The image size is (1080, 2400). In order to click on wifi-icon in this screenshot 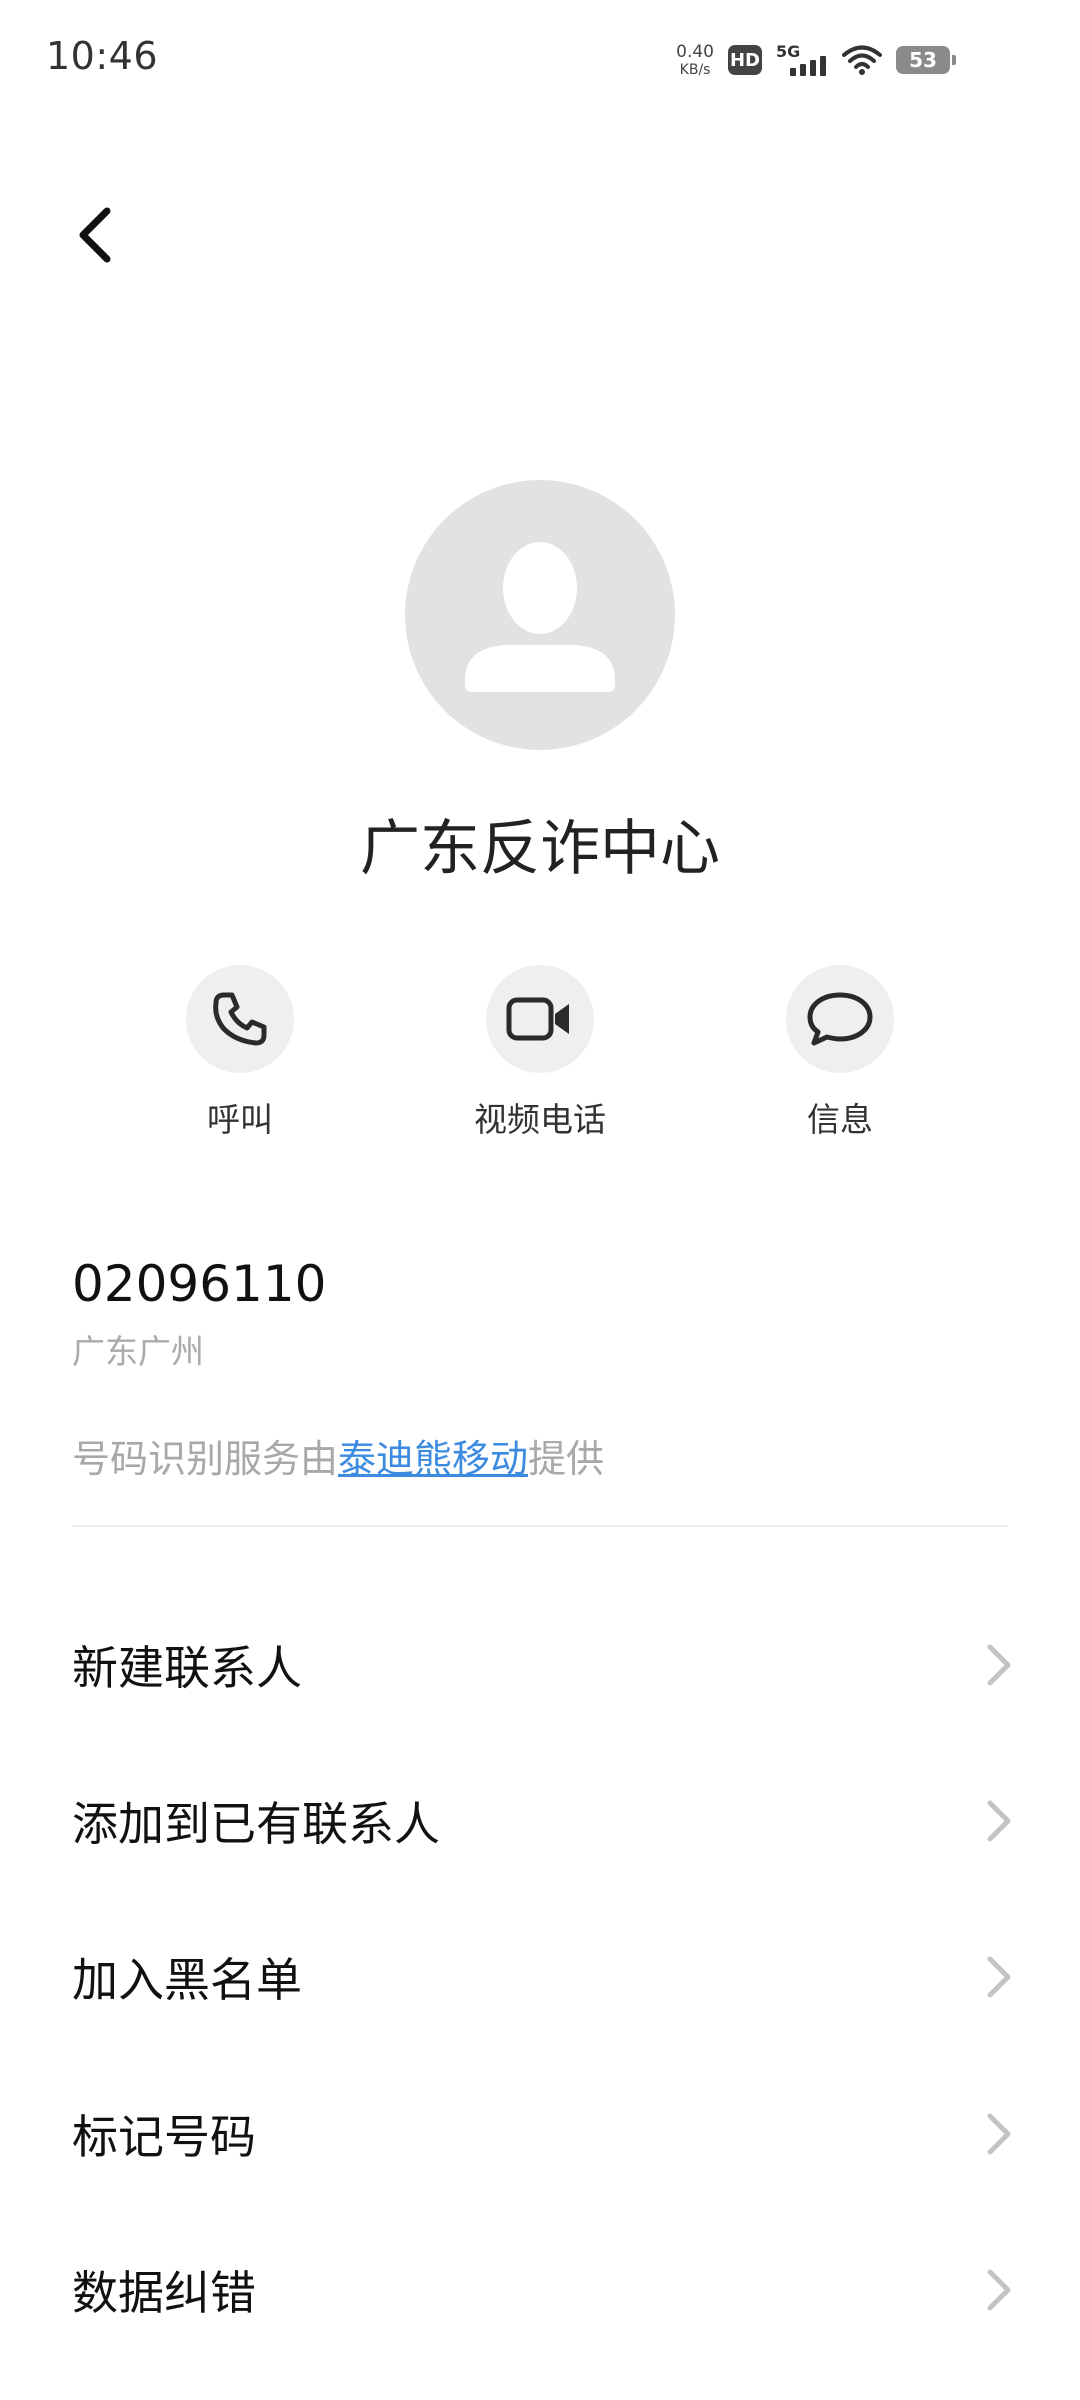, I will do `click(862, 60)`.